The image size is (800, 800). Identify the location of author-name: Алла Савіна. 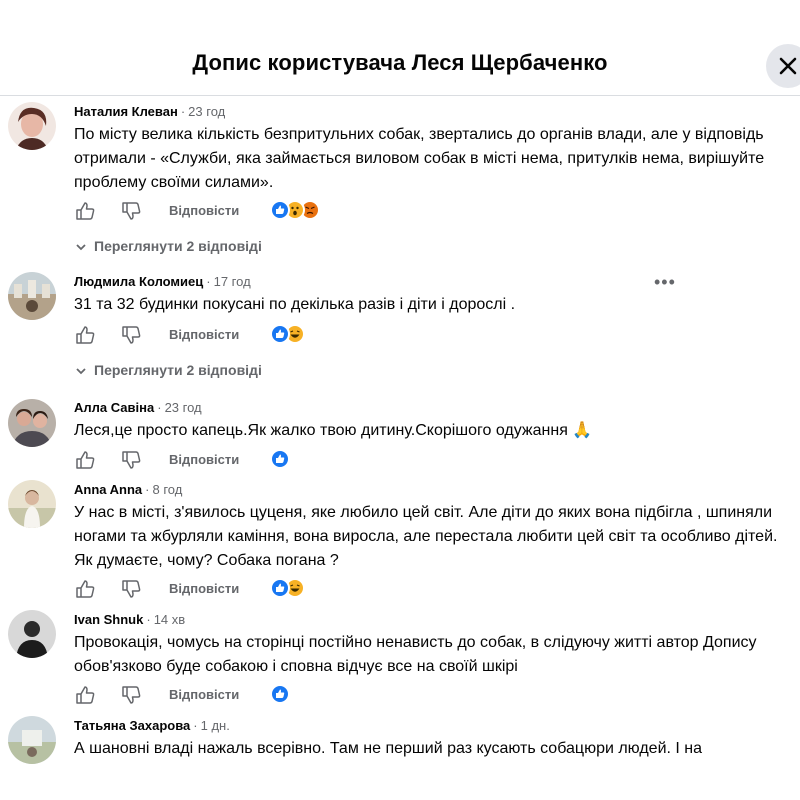
(114, 407).